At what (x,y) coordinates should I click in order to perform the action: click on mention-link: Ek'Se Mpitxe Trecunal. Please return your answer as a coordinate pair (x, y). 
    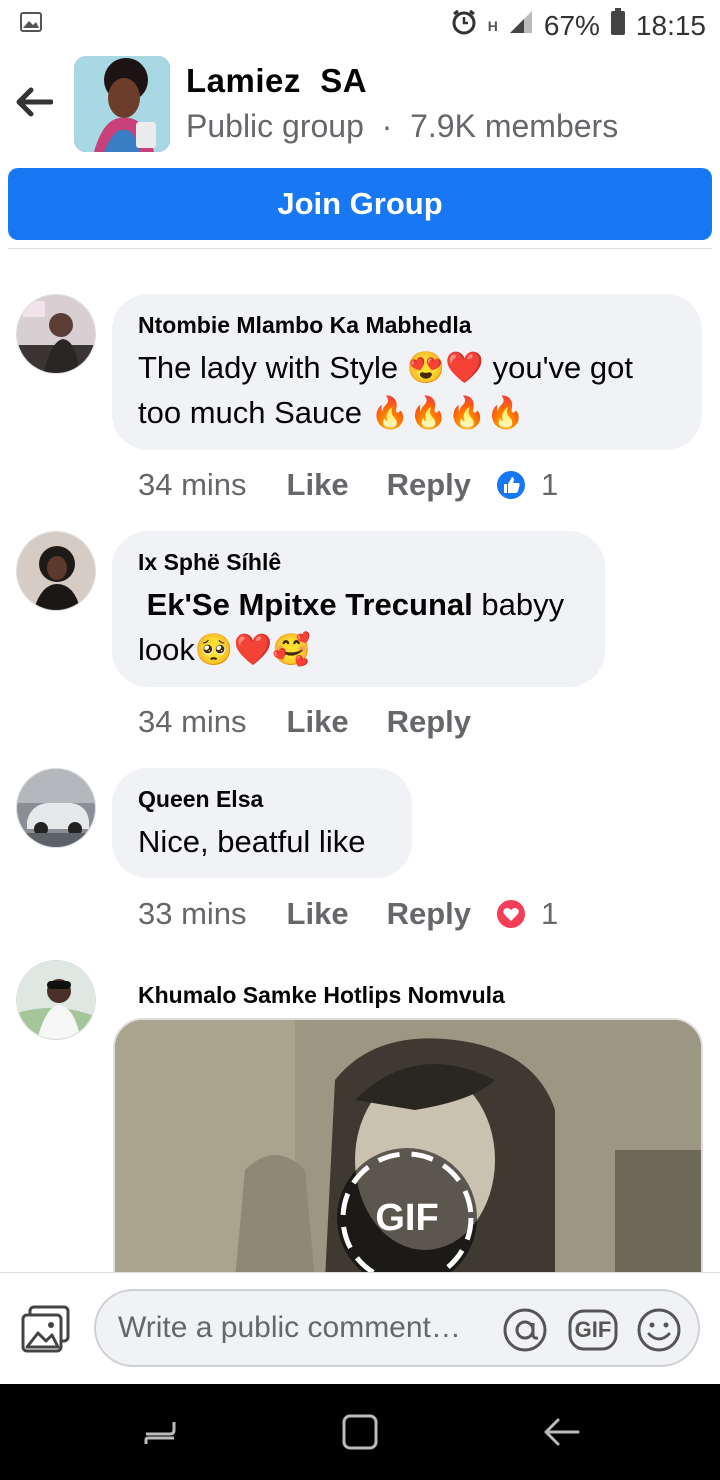
    Looking at the image, I should click on (310, 604).